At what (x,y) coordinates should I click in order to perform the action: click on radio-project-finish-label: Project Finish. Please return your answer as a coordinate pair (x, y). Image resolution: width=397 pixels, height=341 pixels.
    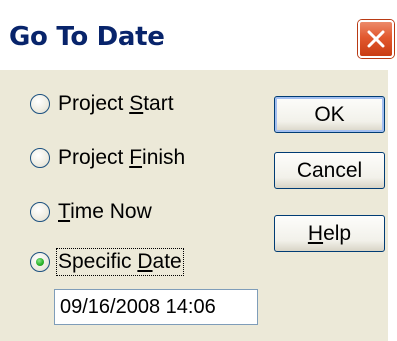
    Looking at the image, I should click on (122, 157).